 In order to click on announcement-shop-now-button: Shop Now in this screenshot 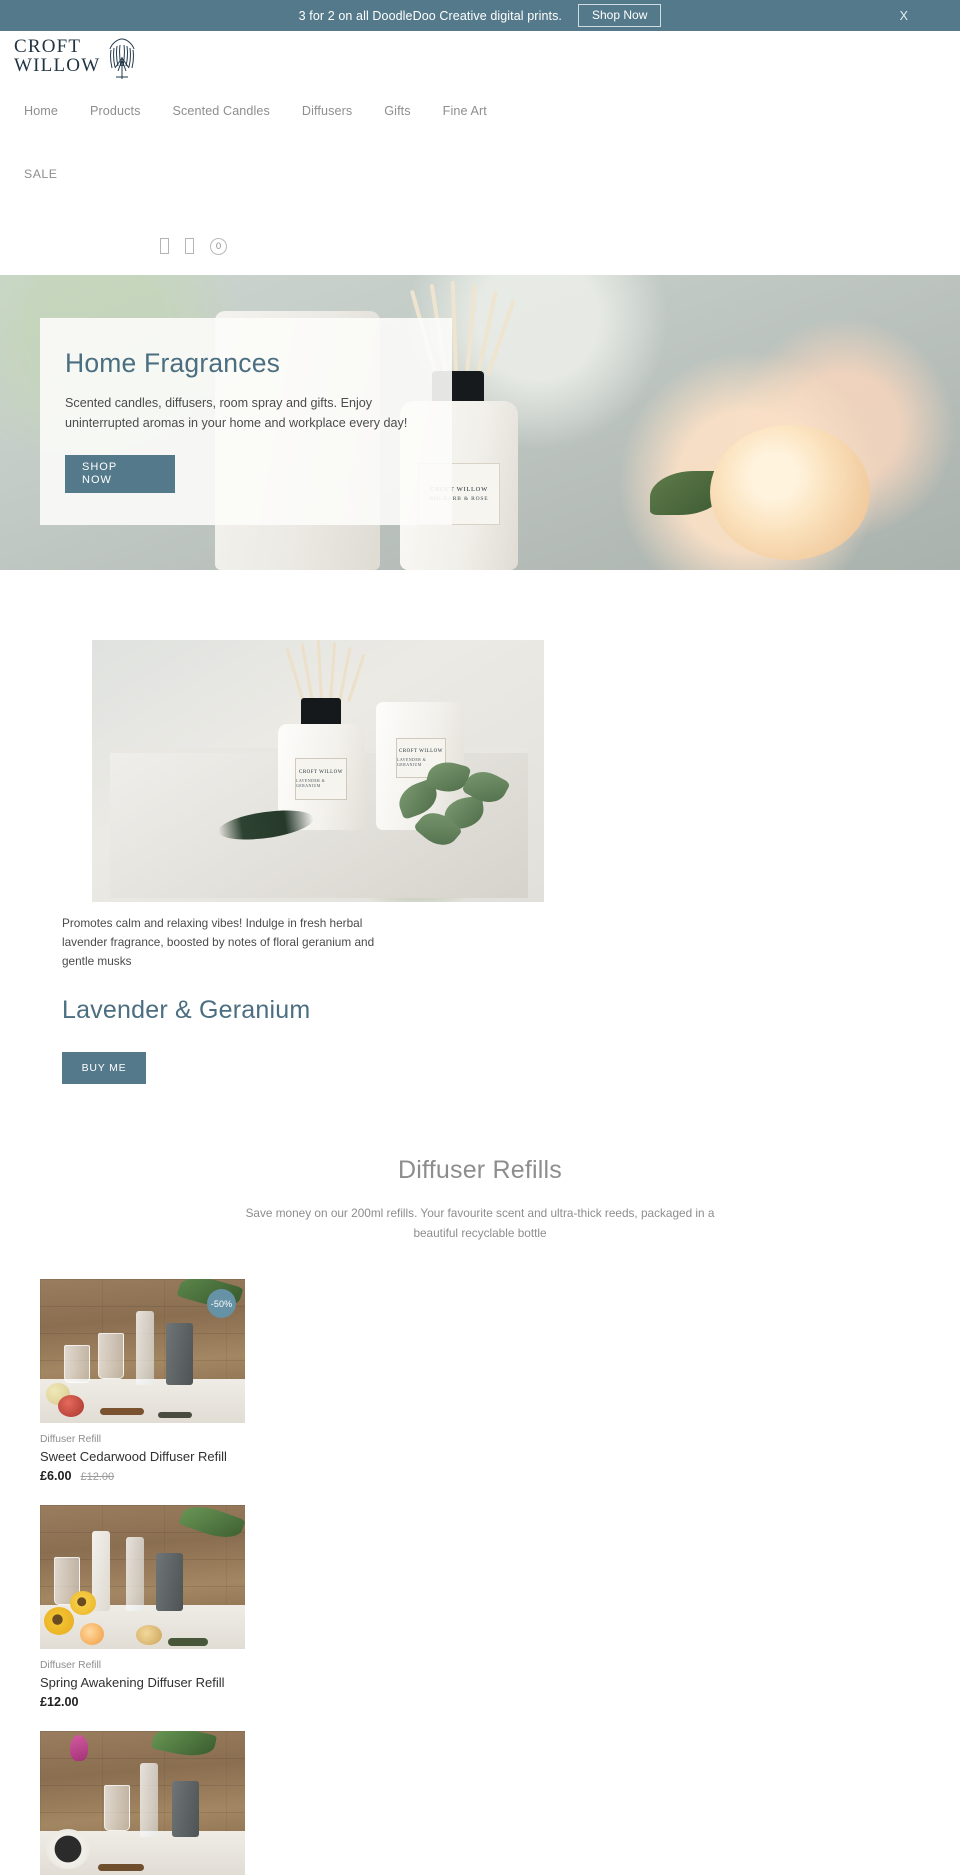, I will do `click(620, 15)`.